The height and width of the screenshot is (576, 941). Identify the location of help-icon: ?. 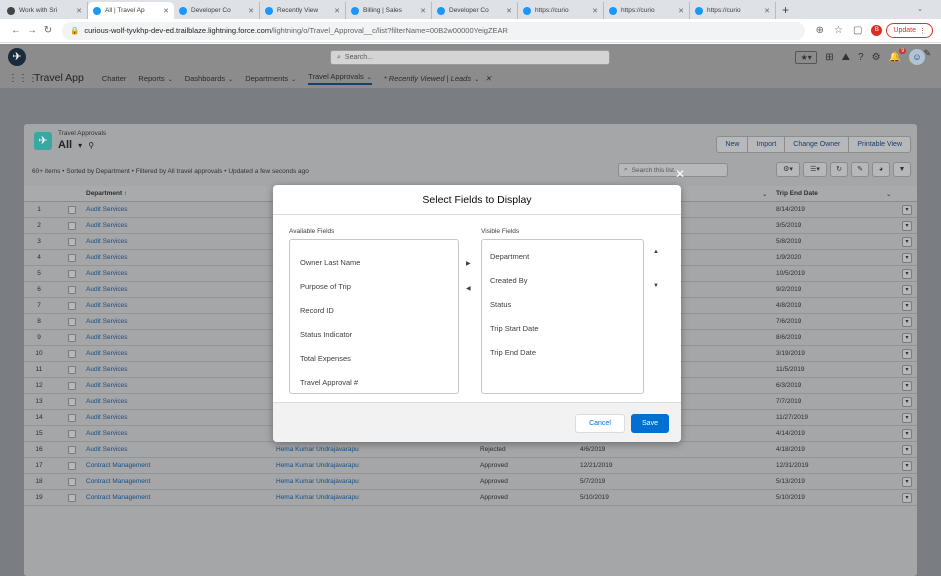
(861, 57).